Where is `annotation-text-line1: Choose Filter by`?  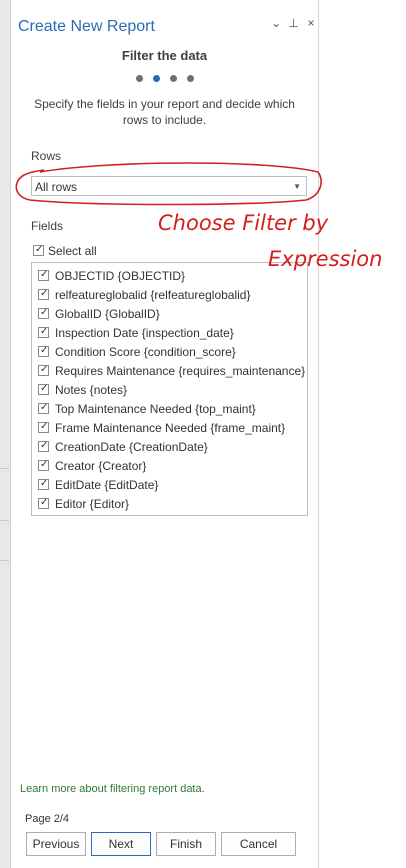 annotation-text-line1: Choose Filter by is located at coordinates (243, 223).